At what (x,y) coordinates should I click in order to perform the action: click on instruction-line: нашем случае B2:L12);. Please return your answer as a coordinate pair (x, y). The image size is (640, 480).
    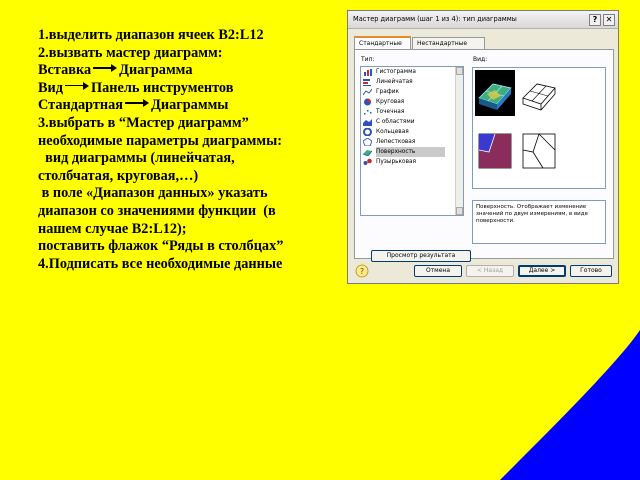
    Looking at the image, I should click on (188, 230).